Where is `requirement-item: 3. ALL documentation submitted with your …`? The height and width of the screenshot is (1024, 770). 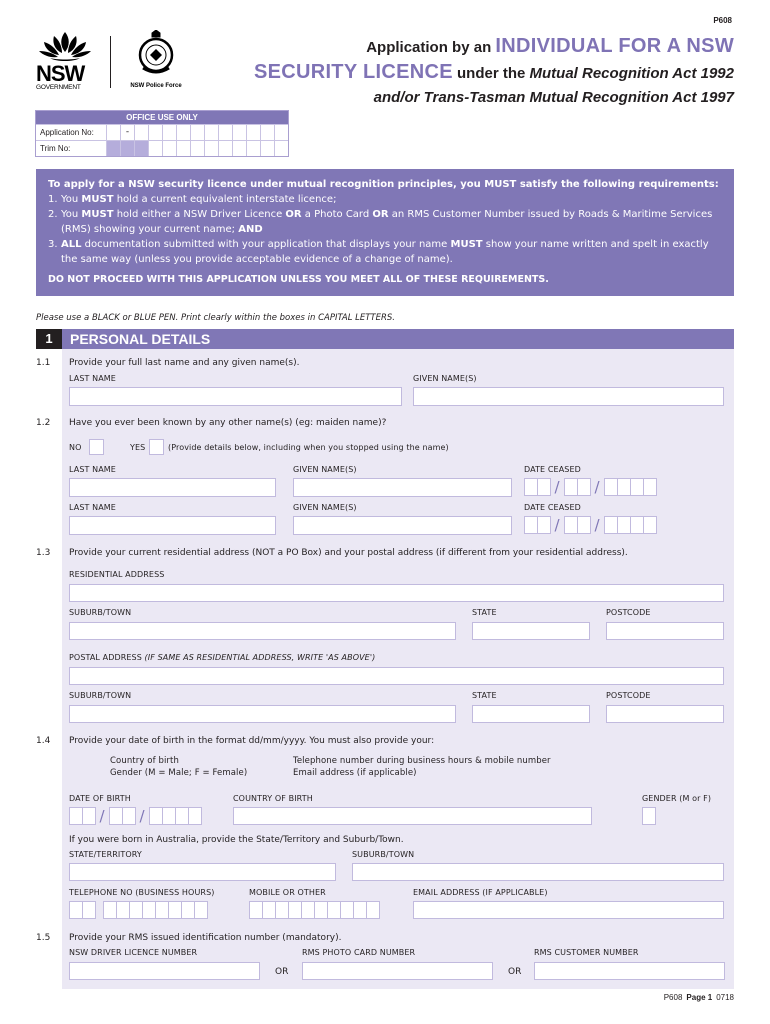 requirement-item: 3. ALL documentation submitted with your … is located at coordinates (385, 252).